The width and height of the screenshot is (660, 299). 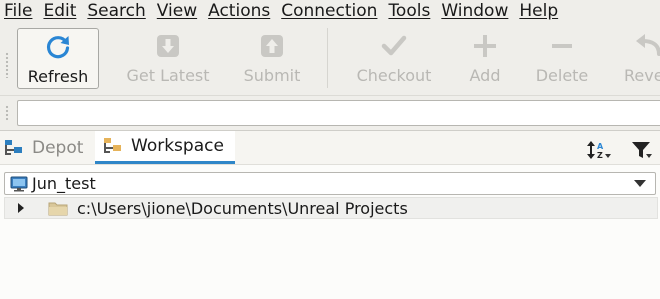 I want to click on delete-button: Delete, so click(x=562, y=58).